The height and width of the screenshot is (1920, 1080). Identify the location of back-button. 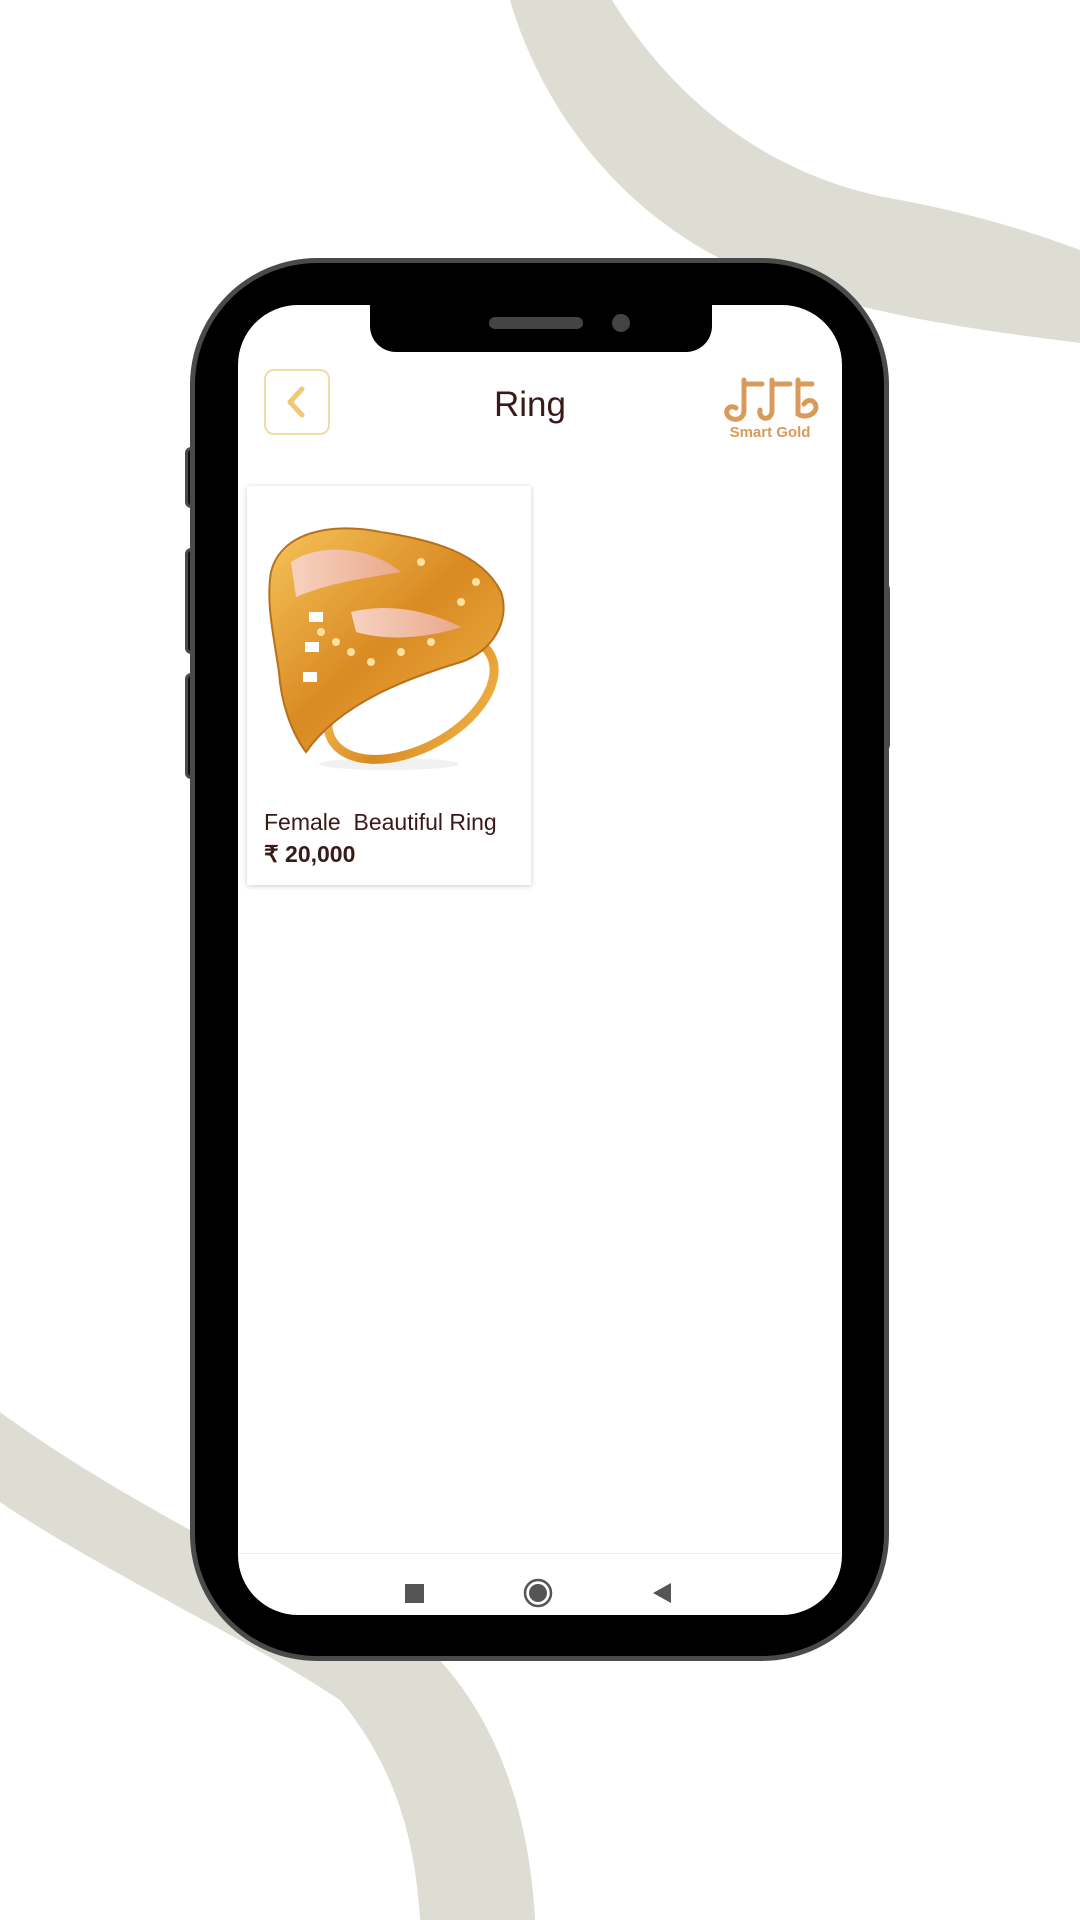
(297, 402).